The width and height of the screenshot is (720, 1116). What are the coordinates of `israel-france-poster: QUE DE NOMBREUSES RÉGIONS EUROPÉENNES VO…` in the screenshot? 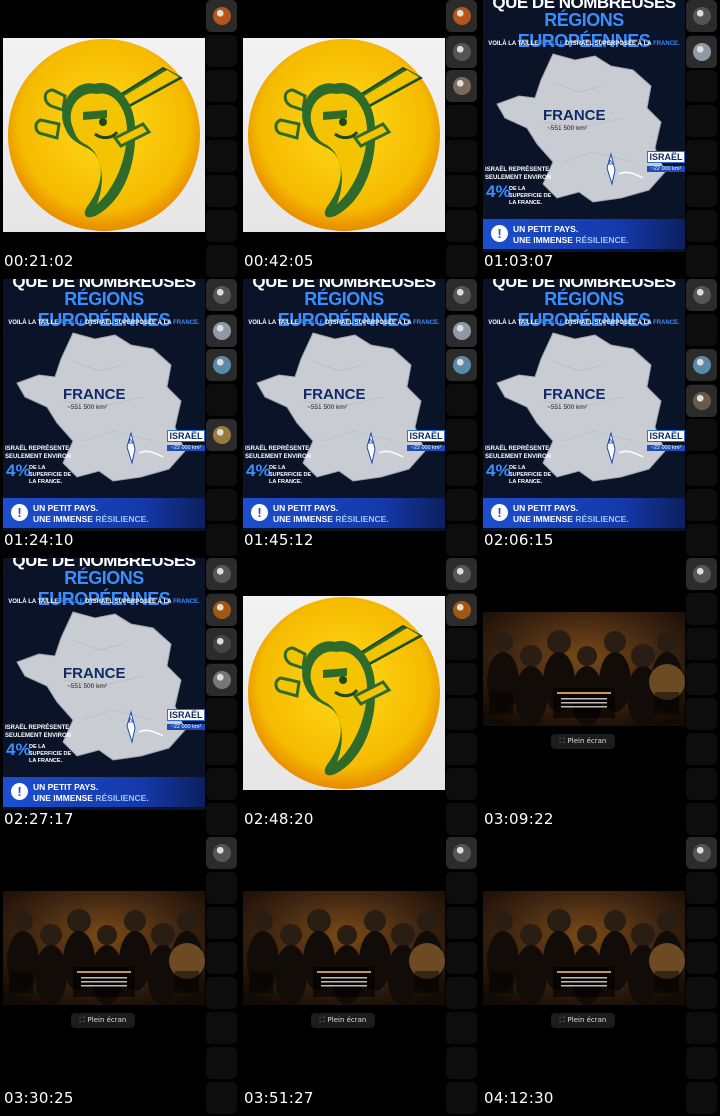 It's located at (584, 405).